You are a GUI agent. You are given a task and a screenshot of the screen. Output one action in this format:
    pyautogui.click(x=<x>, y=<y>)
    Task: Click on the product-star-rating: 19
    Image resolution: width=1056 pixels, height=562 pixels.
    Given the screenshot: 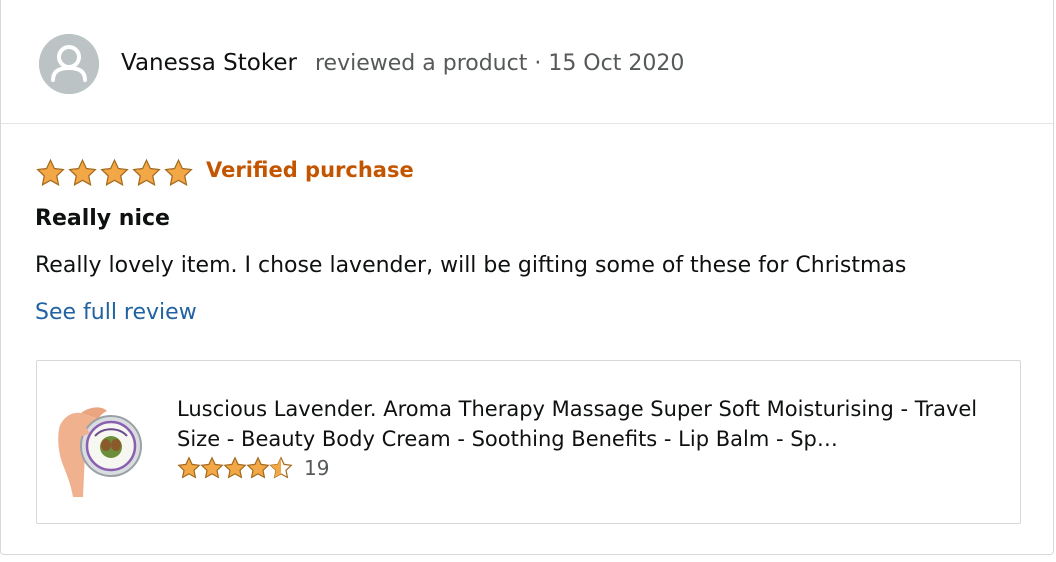 What is the action you would take?
    pyautogui.click(x=253, y=468)
    